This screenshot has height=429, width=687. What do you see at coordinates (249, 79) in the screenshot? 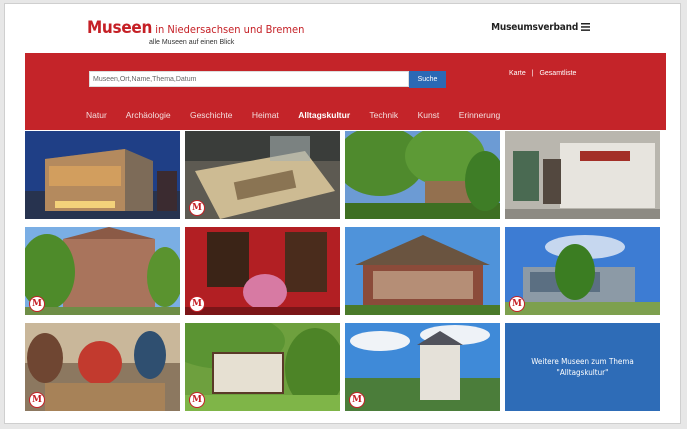
I see `search-input: Museen,Ort,Name,Thema,Datum` at bounding box center [249, 79].